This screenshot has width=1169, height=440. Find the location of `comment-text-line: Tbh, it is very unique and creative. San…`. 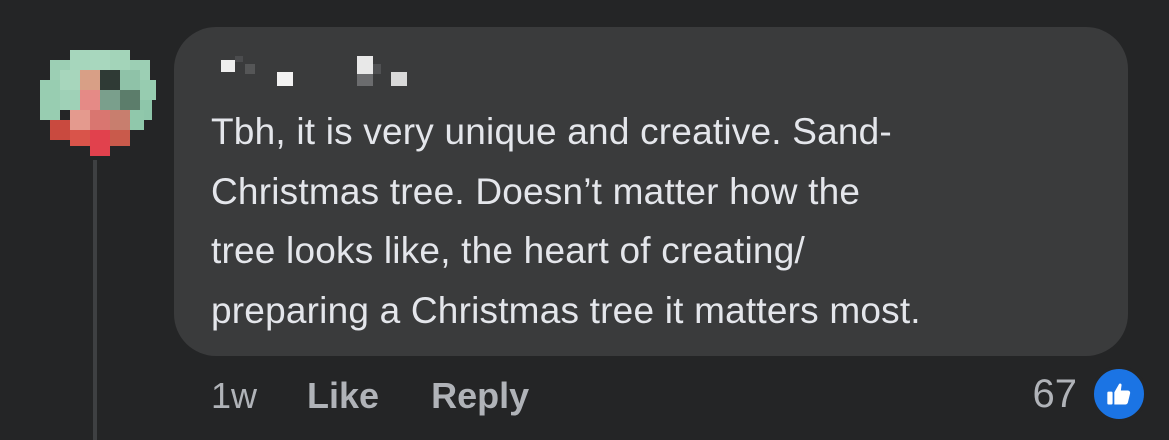

comment-text-line: Tbh, it is very unique and creative. San… is located at coordinates (551, 131).